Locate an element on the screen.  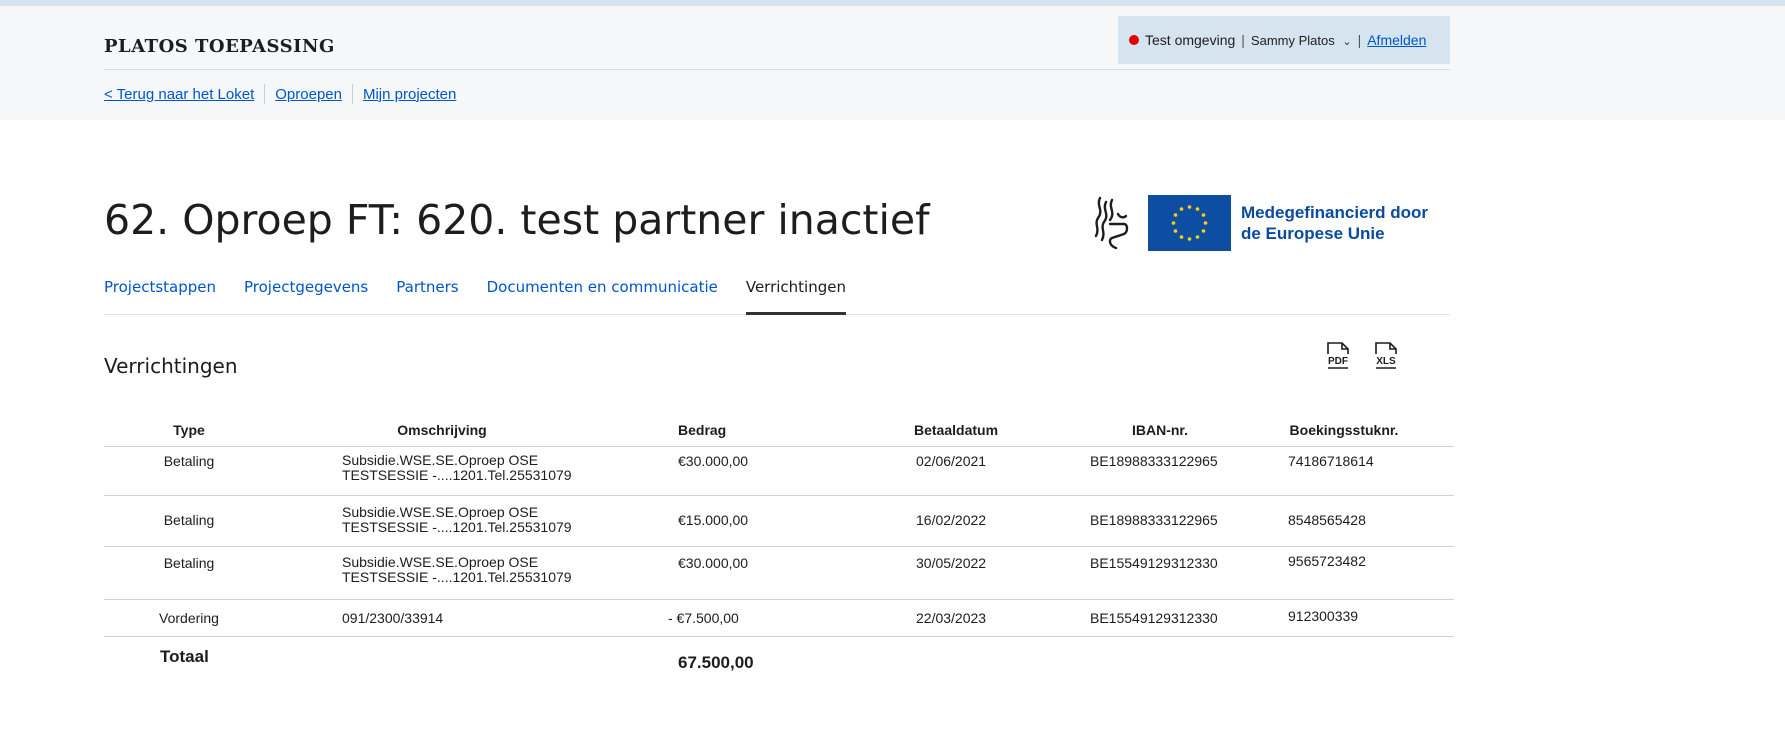
back-to-portal-link: < Terug naar het Loket is located at coordinates (179, 94).